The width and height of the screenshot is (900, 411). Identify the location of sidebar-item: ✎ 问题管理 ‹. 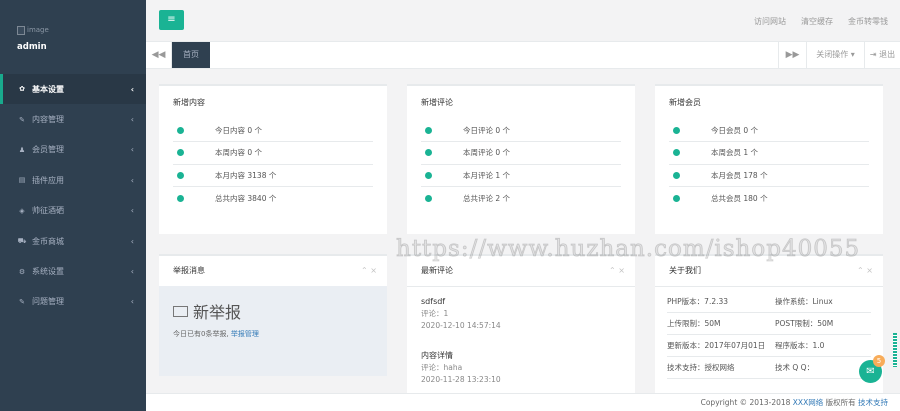
(73, 302).